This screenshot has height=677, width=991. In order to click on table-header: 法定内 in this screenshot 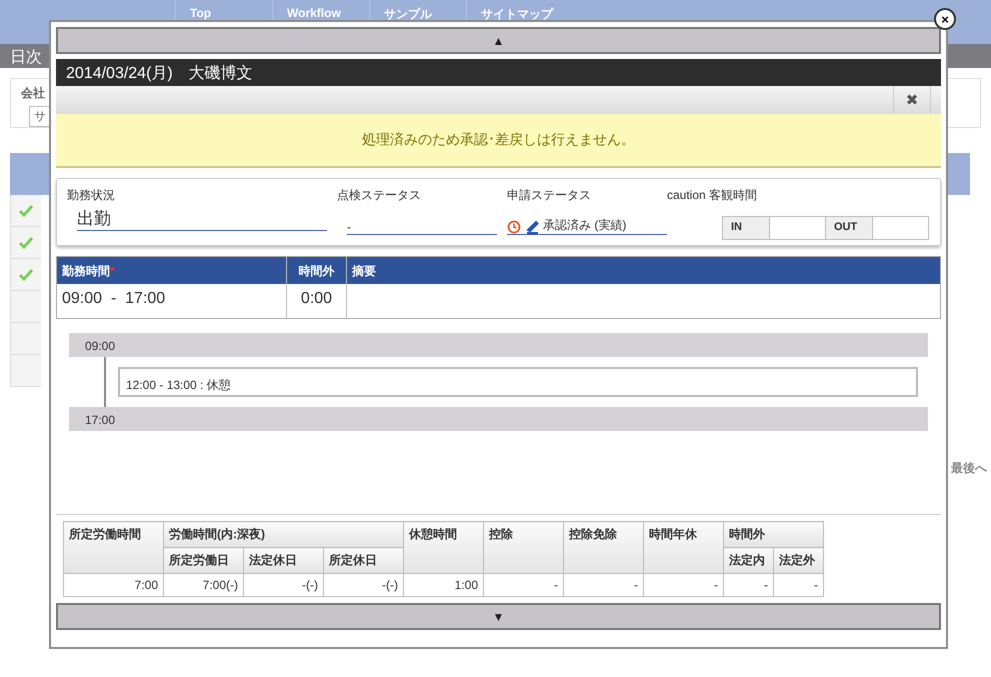, I will do `click(749, 561)`.